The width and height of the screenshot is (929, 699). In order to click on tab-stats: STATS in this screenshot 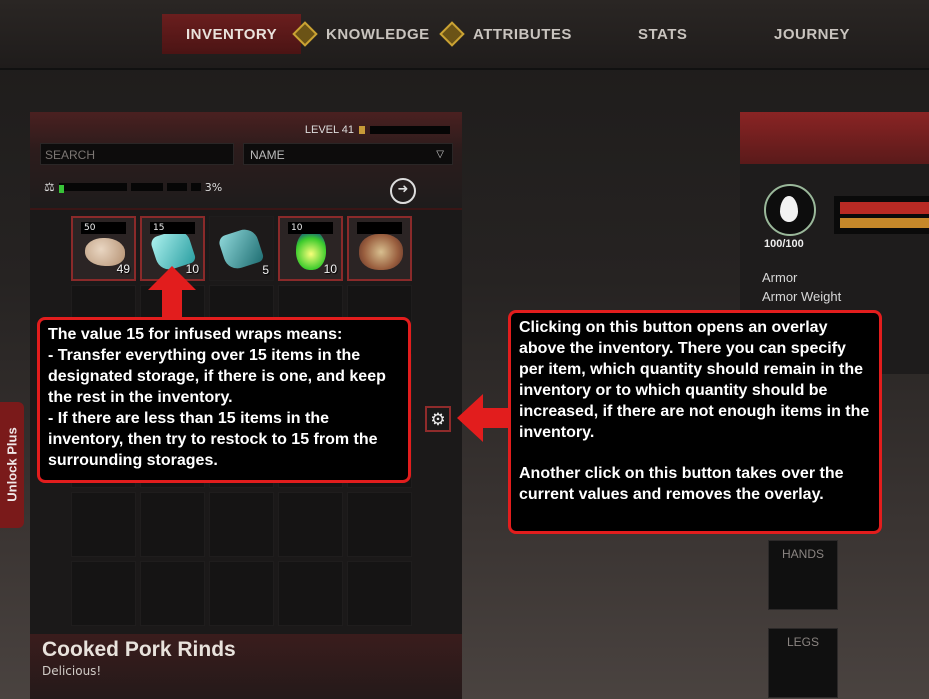, I will do `click(662, 34)`.